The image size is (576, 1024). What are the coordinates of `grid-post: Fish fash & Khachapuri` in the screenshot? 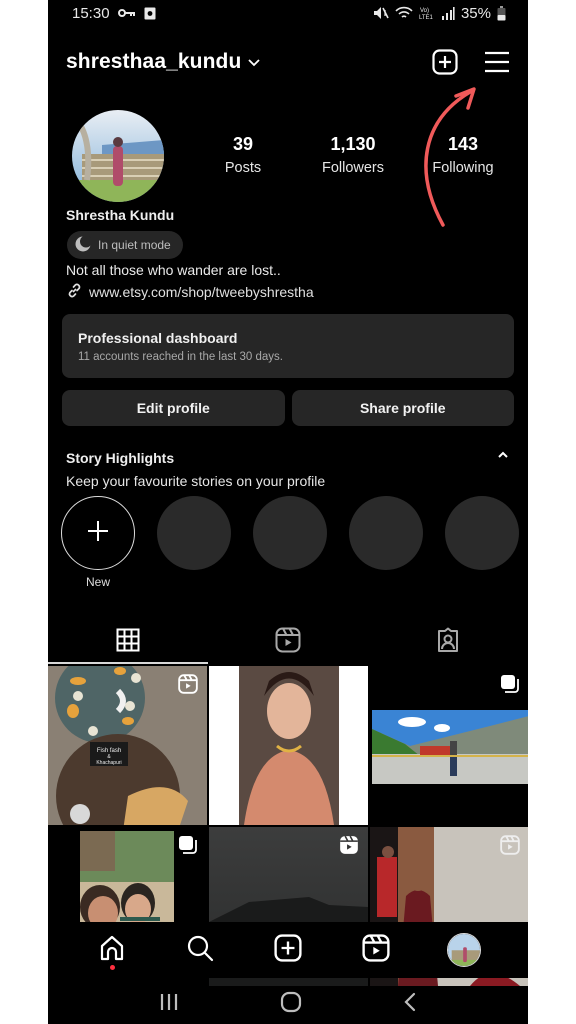 It's located at (127, 745).